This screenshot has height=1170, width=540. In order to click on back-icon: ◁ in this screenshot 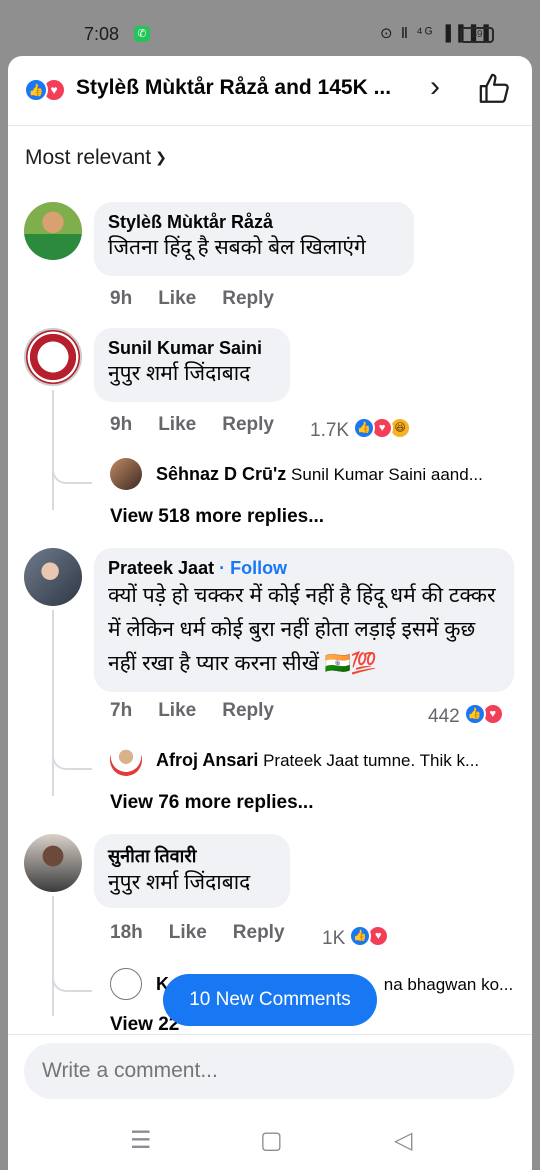, I will do `click(403, 1140)`.